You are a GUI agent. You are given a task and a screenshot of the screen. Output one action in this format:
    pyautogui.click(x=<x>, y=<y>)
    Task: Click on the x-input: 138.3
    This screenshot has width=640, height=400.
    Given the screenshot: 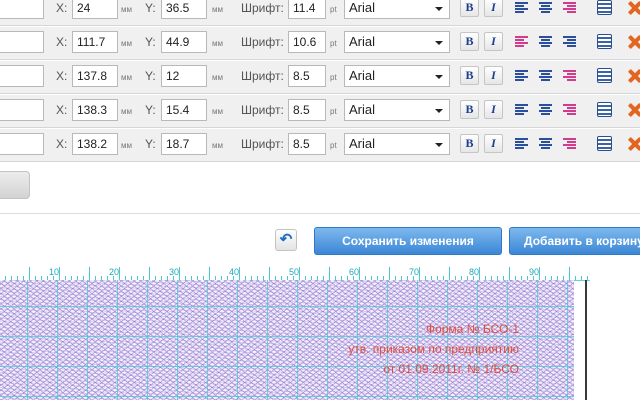 What is the action you would take?
    pyautogui.click(x=95, y=110)
    